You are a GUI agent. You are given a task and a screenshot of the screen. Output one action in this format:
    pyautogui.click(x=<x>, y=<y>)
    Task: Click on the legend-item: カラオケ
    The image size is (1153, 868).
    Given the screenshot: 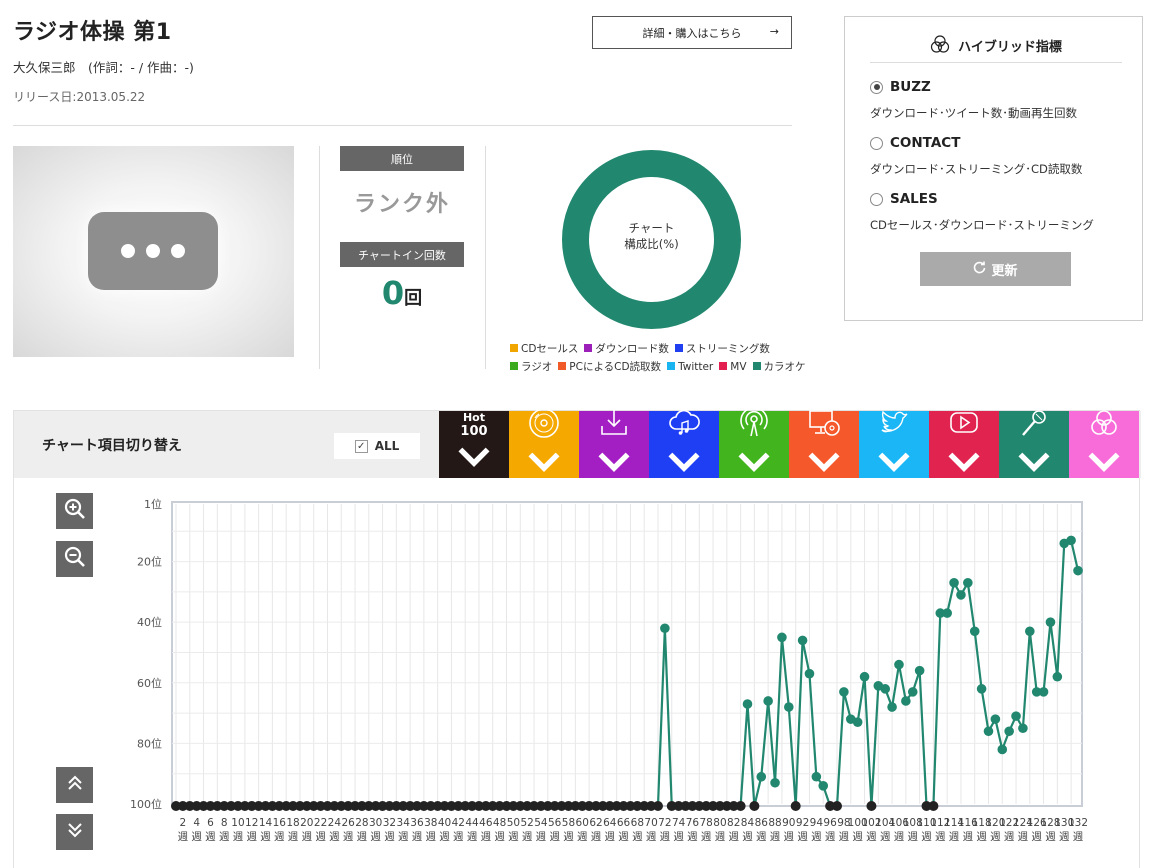 What is the action you would take?
    pyautogui.click(x=779, y=367)
    